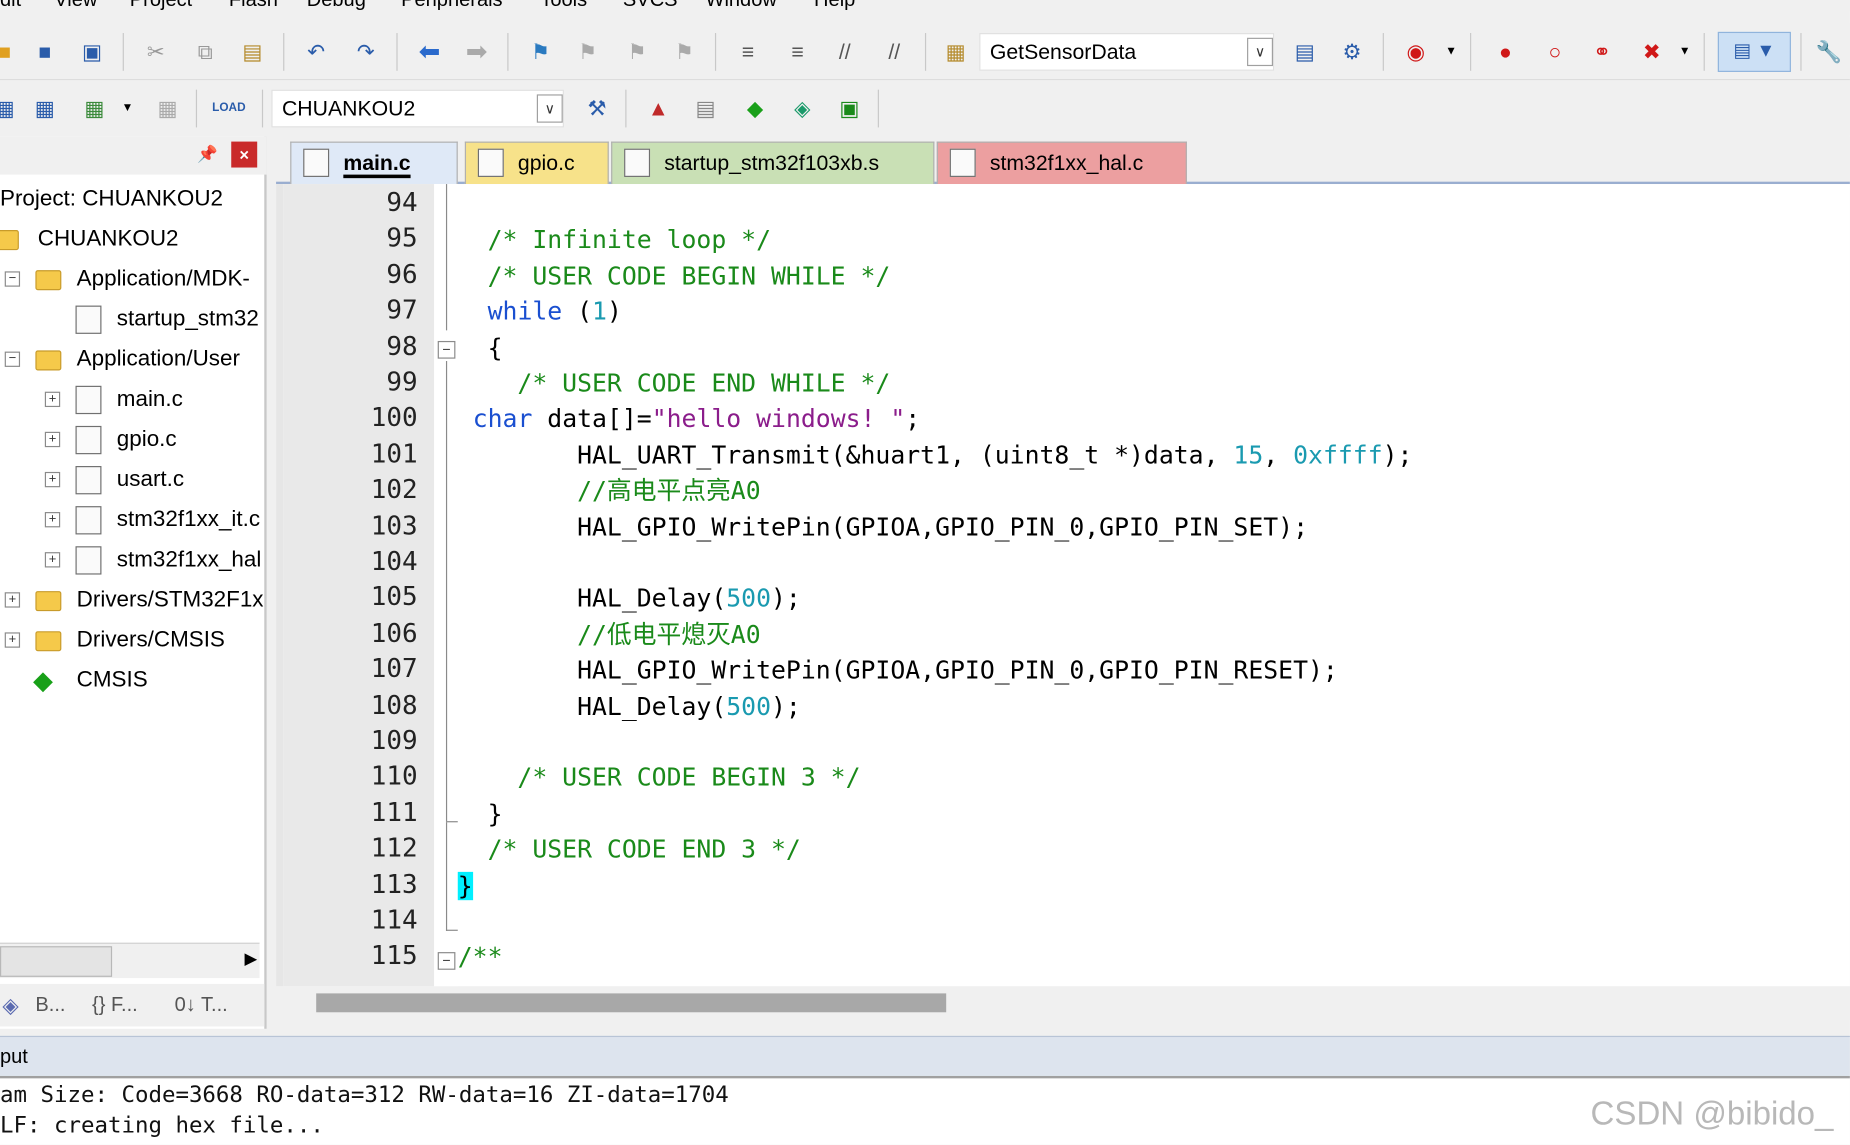 Image resolution: width=1850 pixels, height=1145 pixels. What do you see at coordinates (132, 520) in the screenshot?
I see `tree-item-stm32f1xx-it-c: + stm32f1xx_it.c` at bounding box center [132, 520].